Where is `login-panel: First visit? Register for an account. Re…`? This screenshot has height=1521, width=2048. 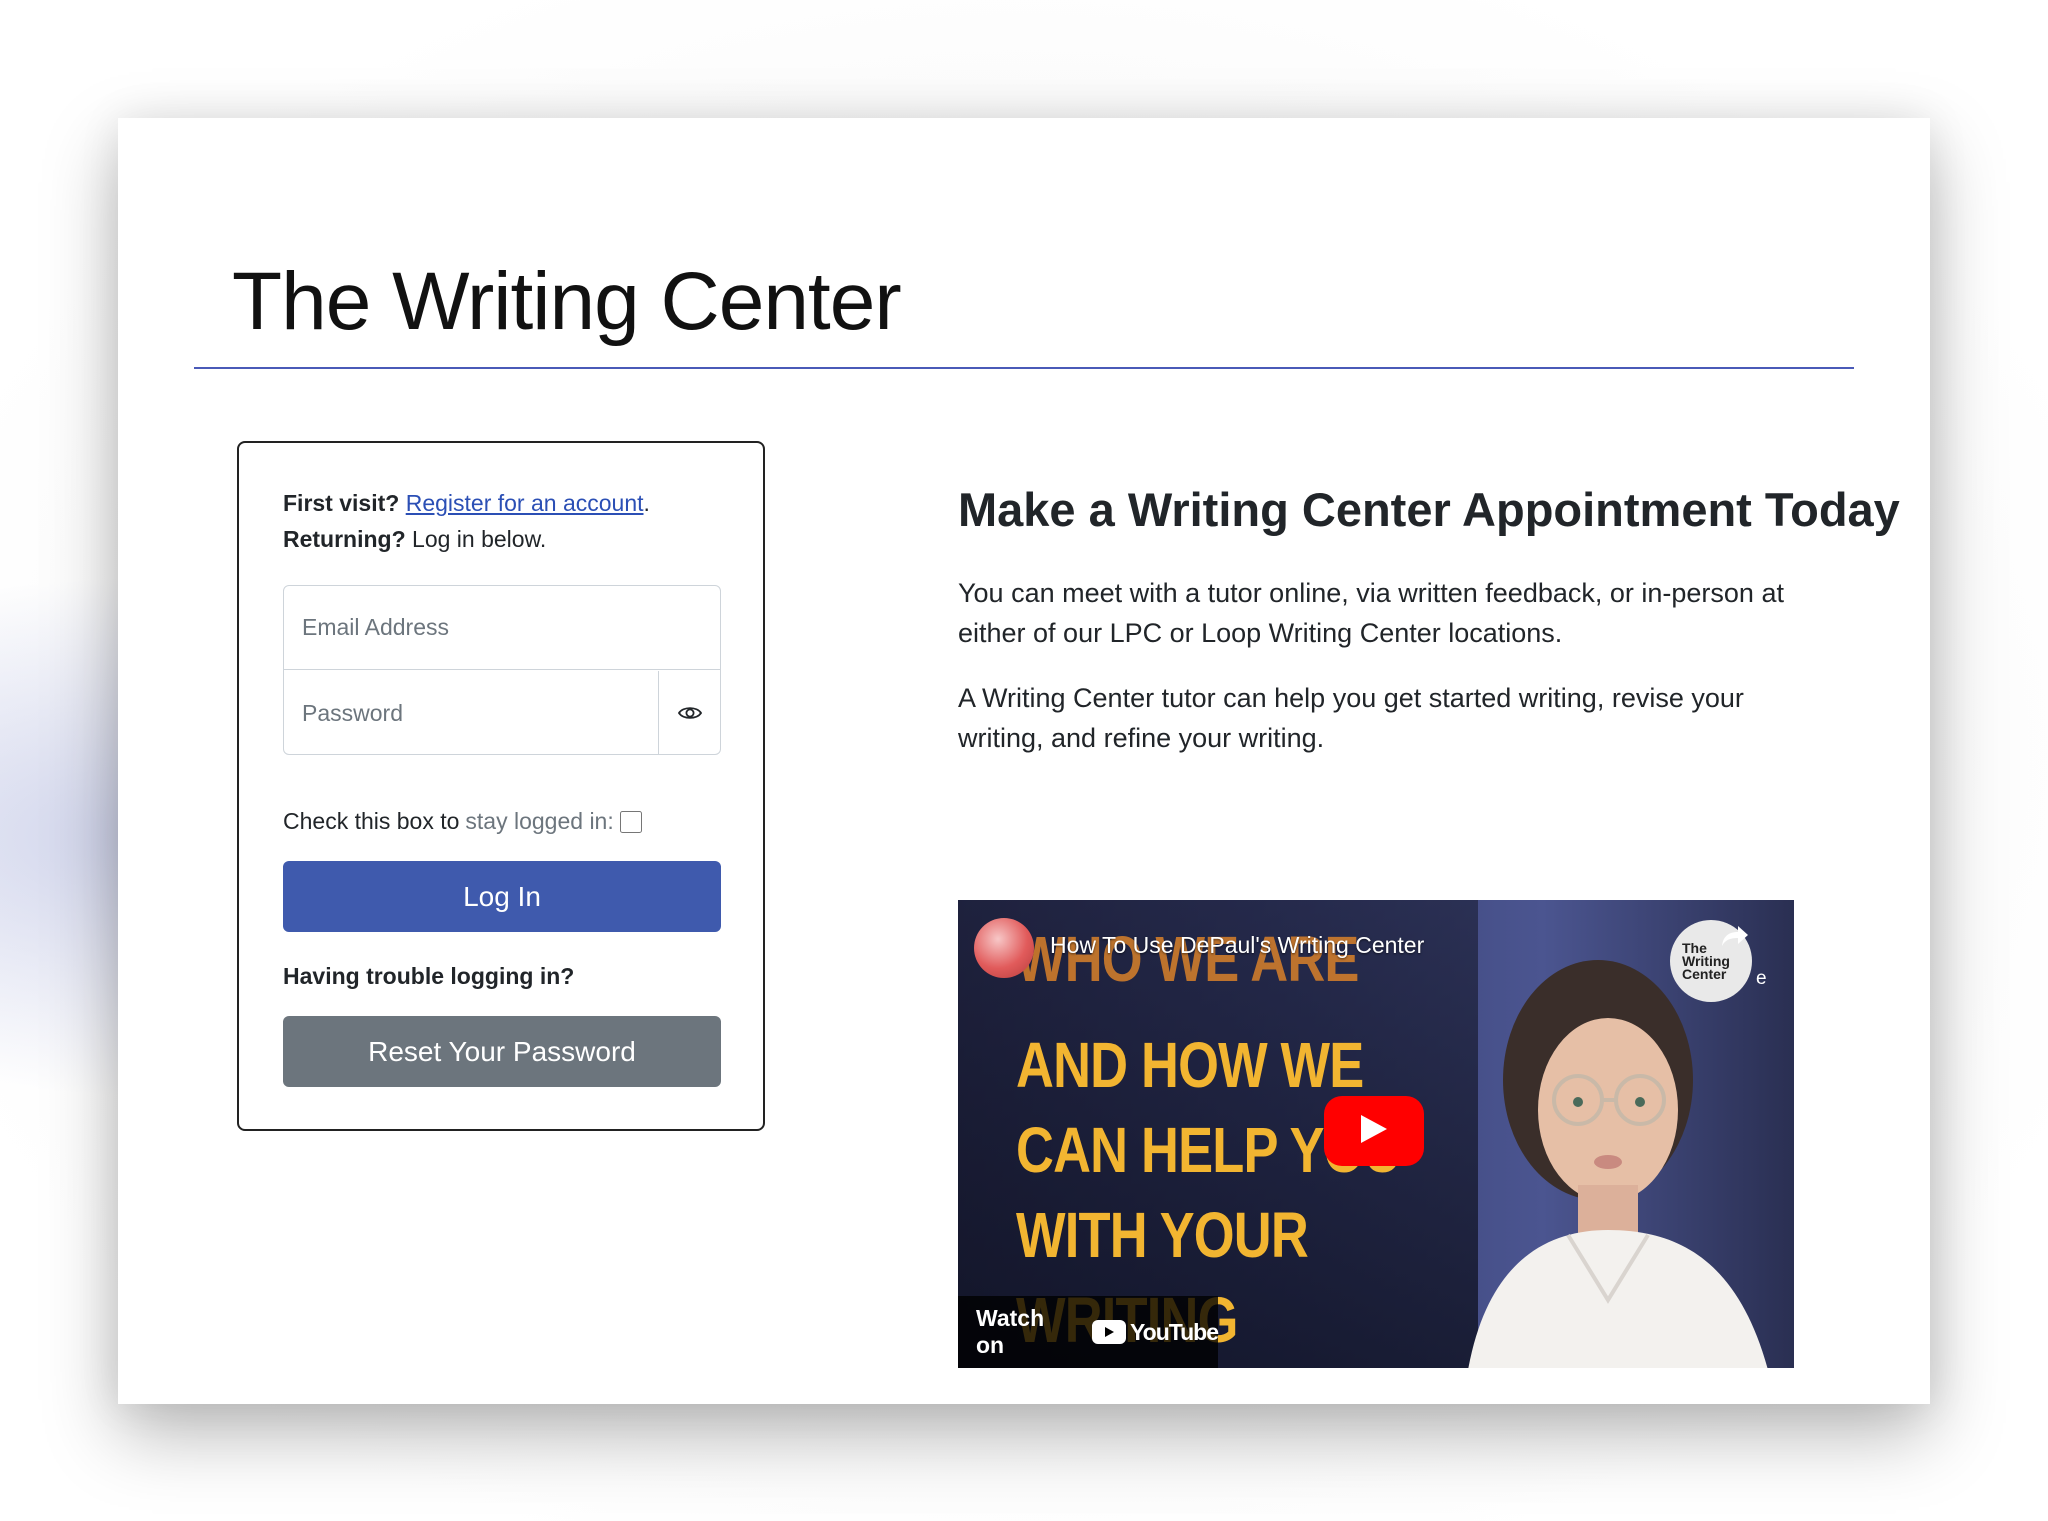
login-panel: First visit? Register for an account. Re… is located at coordinates (501, 786).